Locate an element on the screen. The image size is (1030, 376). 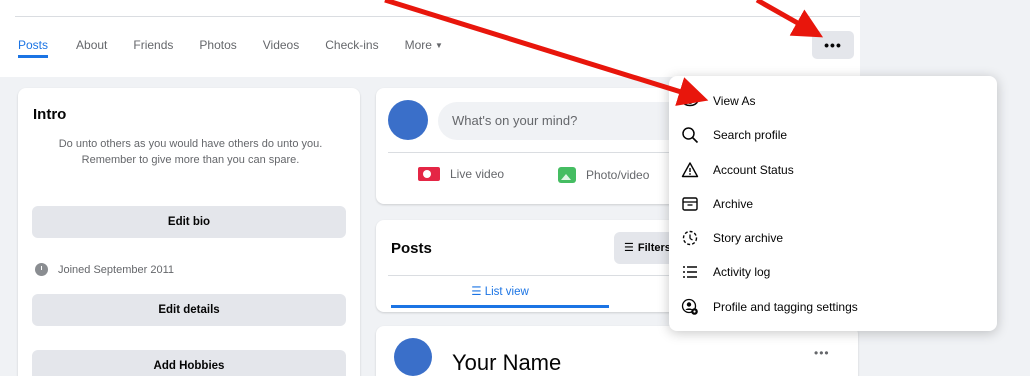
caret-down-icon: ▼ is located at coordinates (438, 45).